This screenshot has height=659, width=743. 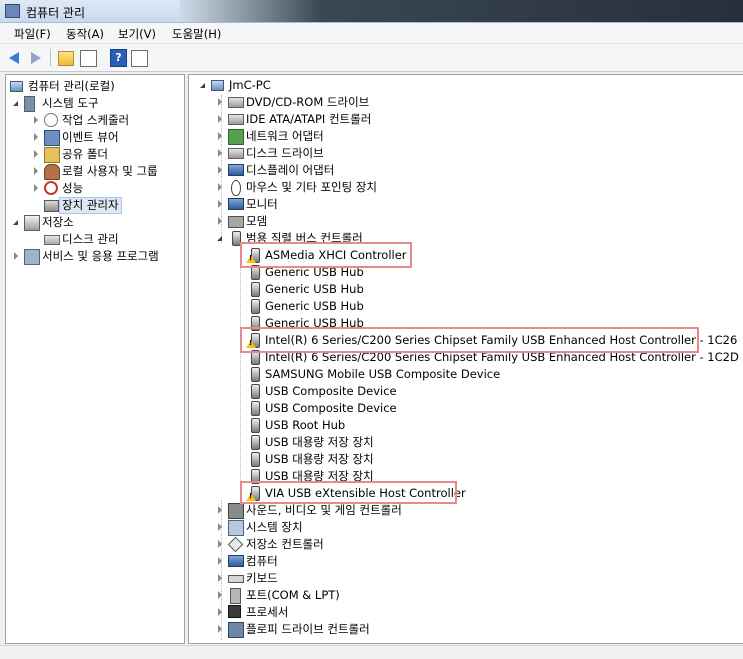 I want to click on tree-item-label: DVD/CD-ROM 드라이브, so click(x=308, y=102).